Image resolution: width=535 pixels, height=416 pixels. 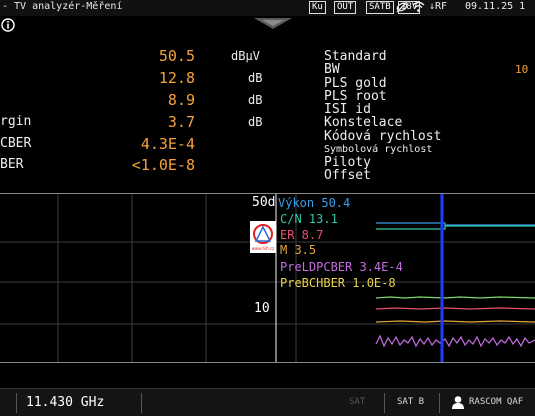 I want to click on trace-preldpcber, so click(x=455, y=341).